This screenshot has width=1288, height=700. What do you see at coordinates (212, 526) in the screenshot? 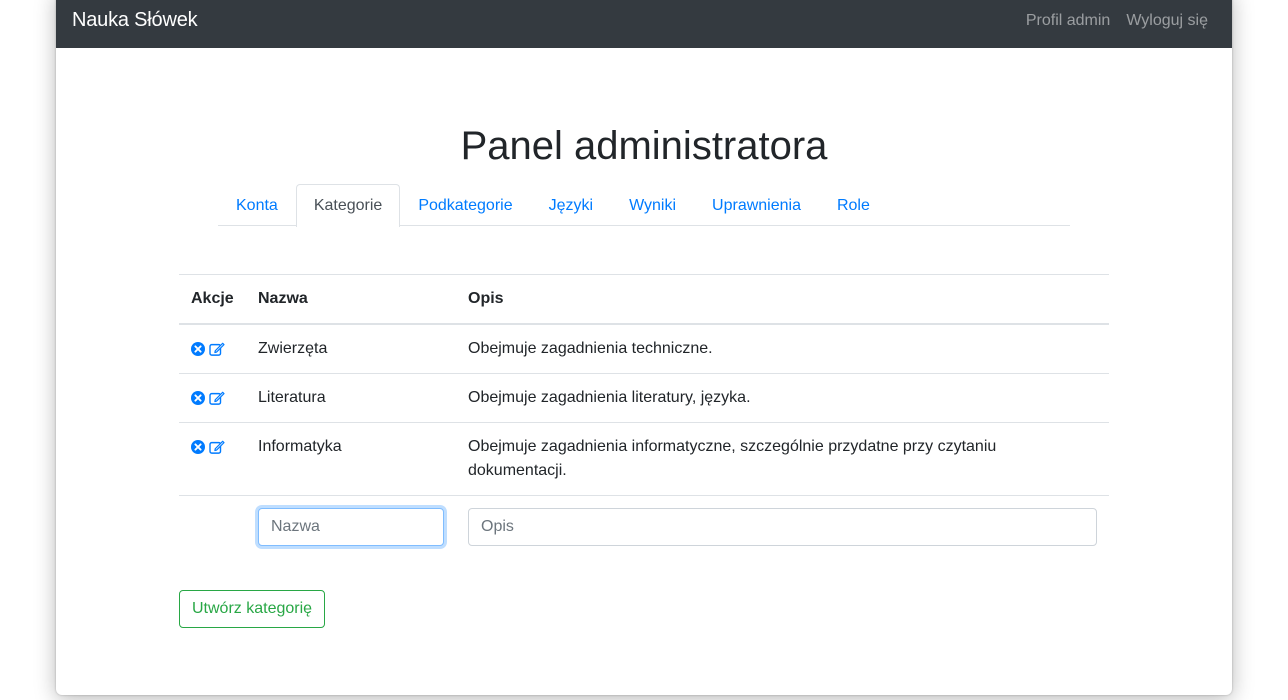
I see `form-empty-cell` at bounding box center [212, 526].